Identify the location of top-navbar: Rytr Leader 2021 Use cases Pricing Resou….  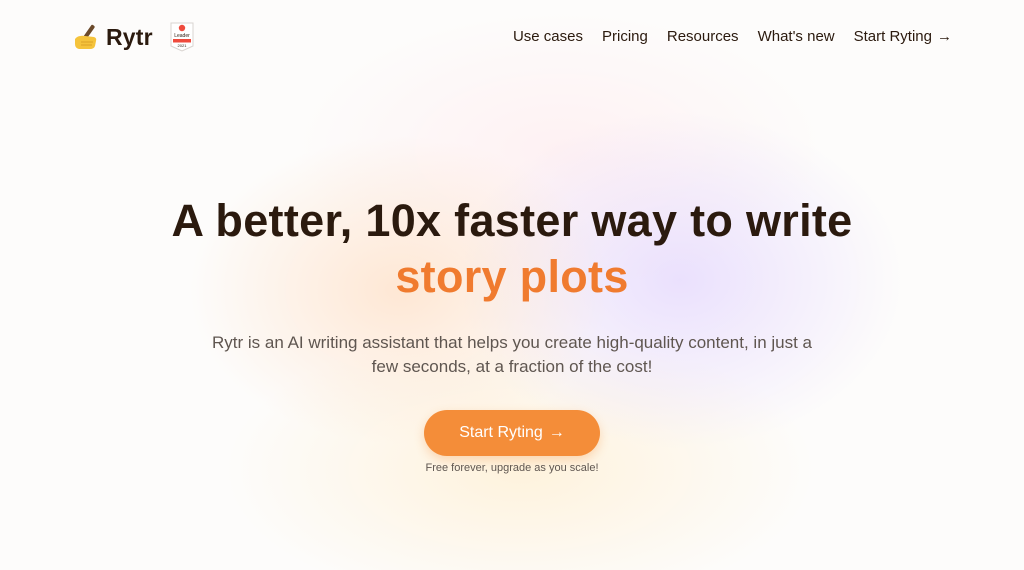
(512, 39).